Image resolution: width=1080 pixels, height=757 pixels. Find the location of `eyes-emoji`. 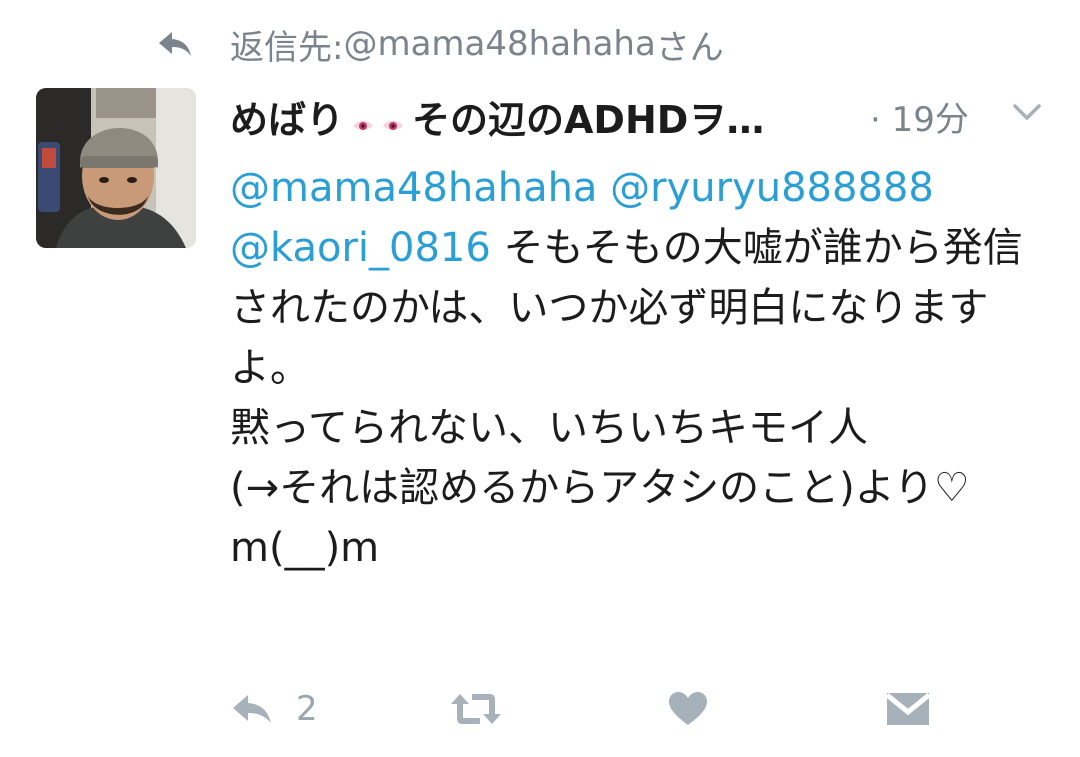

eyes-emoji is located at coordinates (378, 126).